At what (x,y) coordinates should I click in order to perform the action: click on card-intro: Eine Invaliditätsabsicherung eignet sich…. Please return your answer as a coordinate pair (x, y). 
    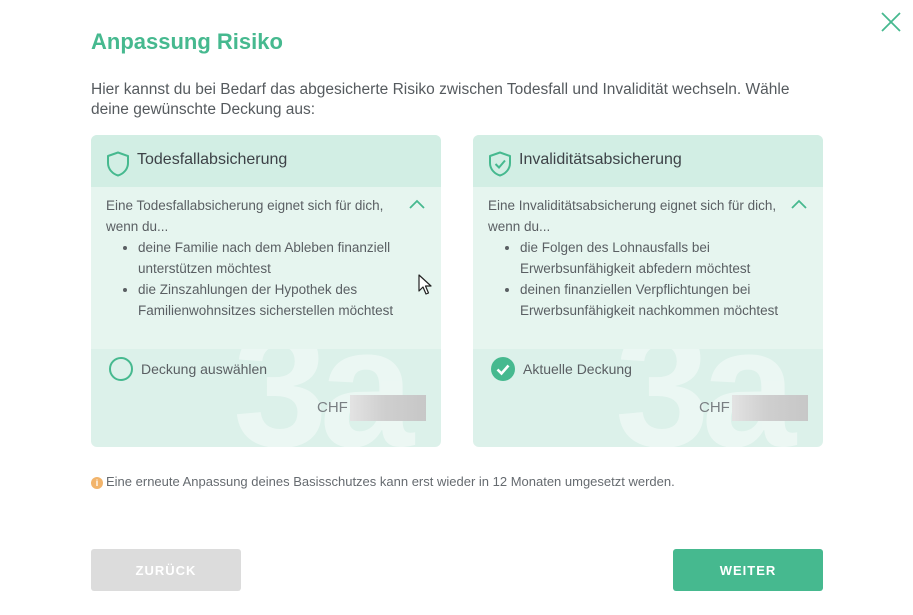
    Looking at the image, I should click on (632, 216).